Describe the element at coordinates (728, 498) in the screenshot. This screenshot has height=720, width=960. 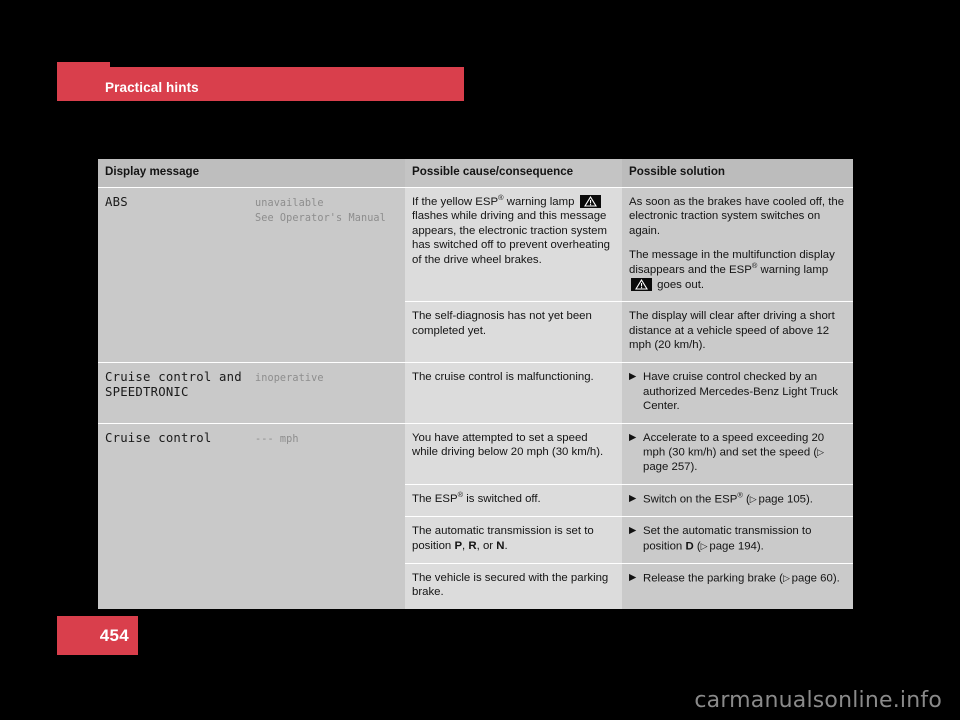
I see `solution-text: Switch on the ESP® (▷ page 105).` at that location.